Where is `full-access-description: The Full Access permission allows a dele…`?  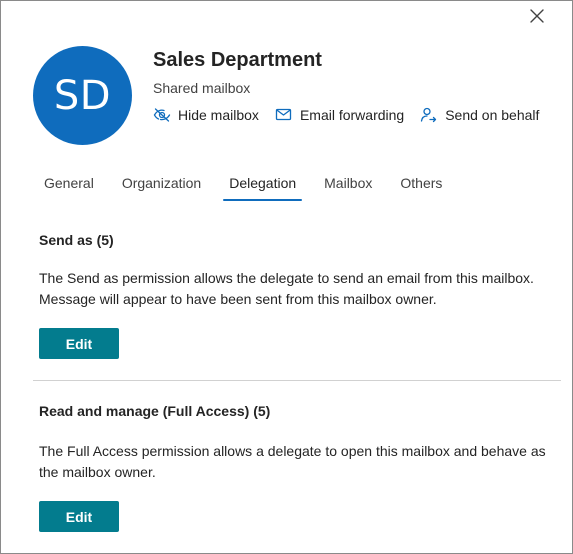
full-access-description: The Full Access permission allows a dele… is located at coordinates (292, 461).